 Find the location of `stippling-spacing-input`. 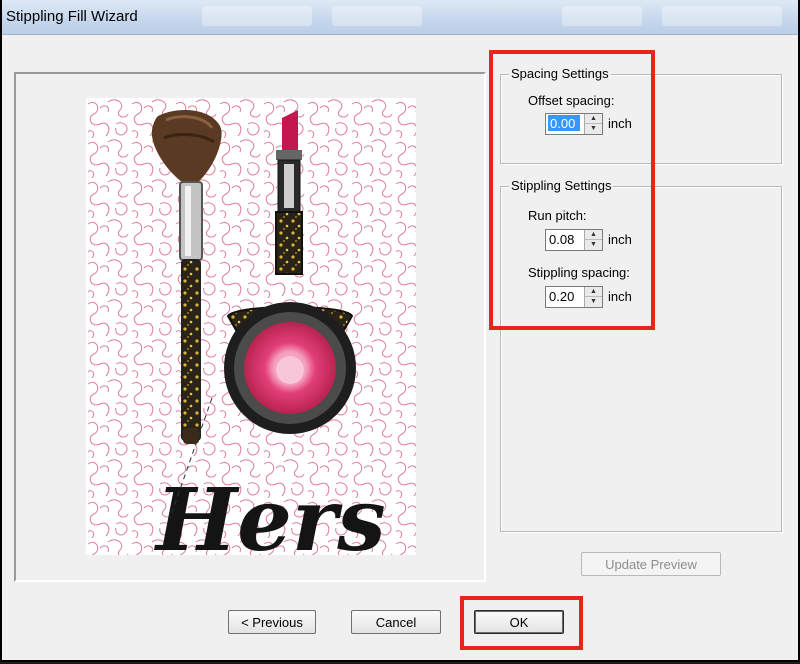

stippling-spacing-input is located at coordinates (565, 296).